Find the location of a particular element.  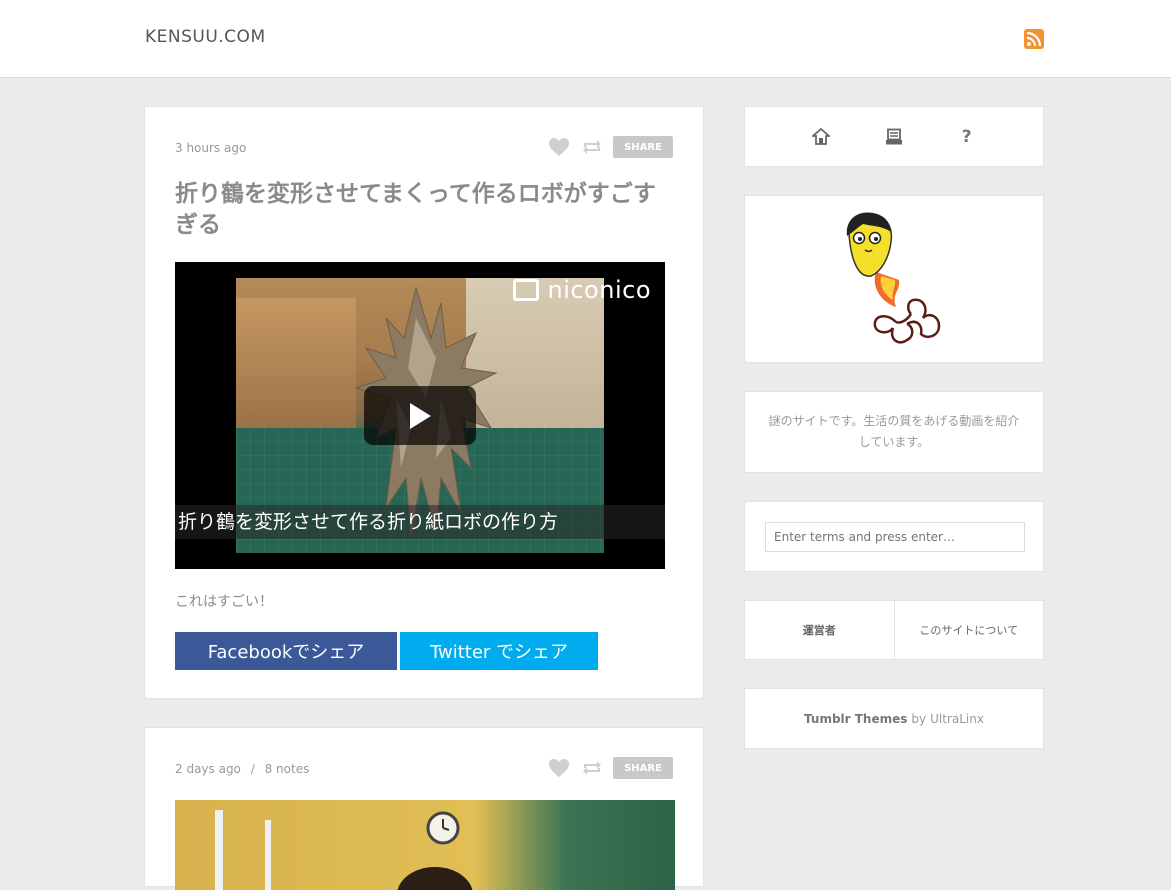

niconico-logo: niconico is located at coordinates (582, 290).